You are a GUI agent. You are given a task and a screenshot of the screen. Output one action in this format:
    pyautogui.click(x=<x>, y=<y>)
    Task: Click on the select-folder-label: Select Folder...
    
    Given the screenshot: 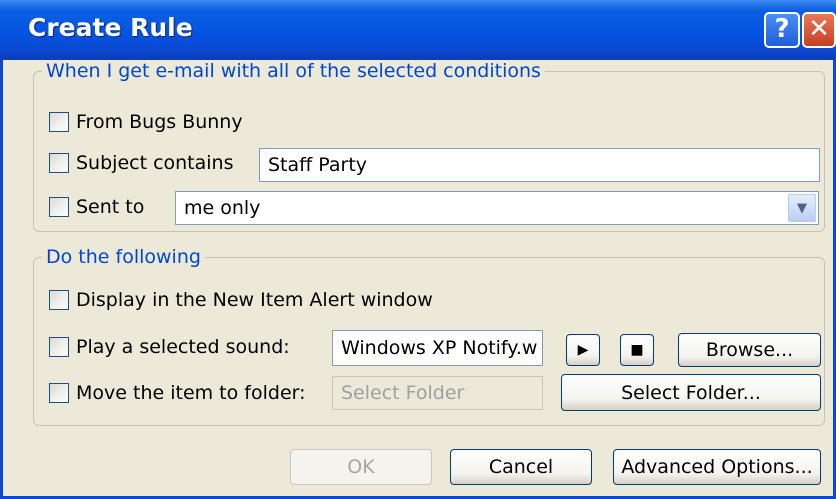 What is the action you would take?
    pyautogui.click(x=691, y=392)
    